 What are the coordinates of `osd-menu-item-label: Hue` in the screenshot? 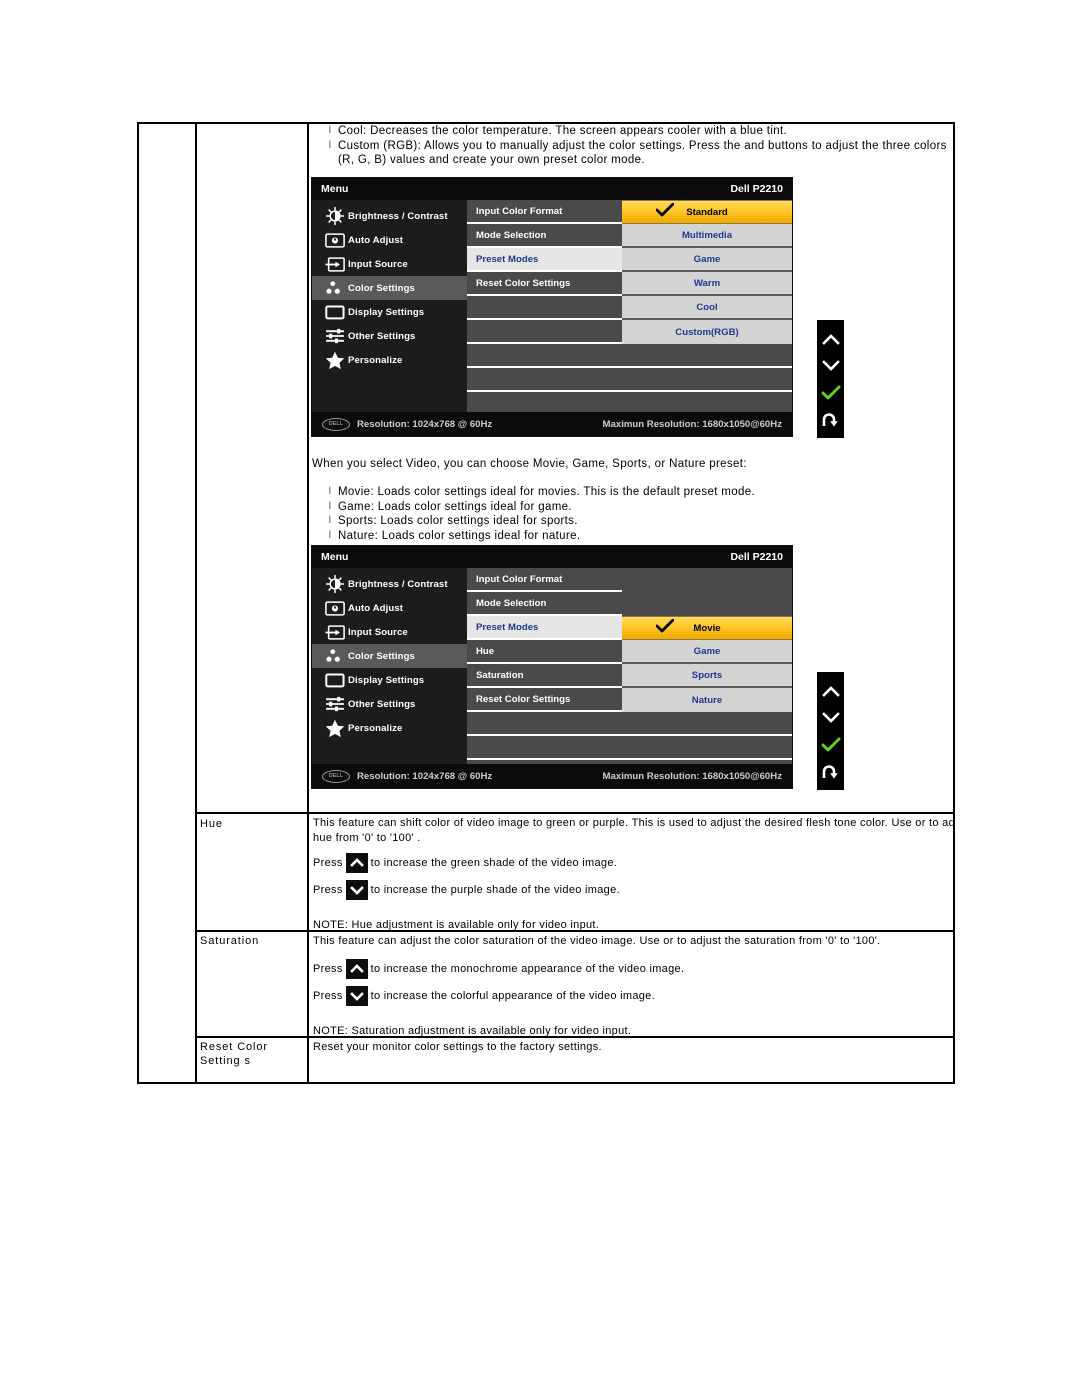 It's located at (485, 651).